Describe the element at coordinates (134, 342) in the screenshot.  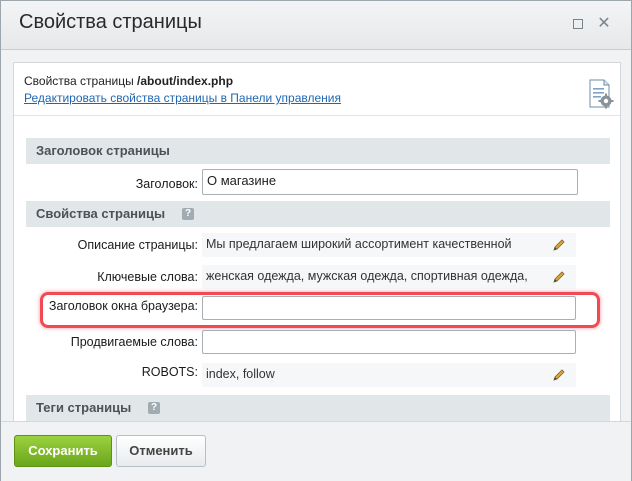
I see `promoted-words-label: Продвигаемые слова:` at that location.